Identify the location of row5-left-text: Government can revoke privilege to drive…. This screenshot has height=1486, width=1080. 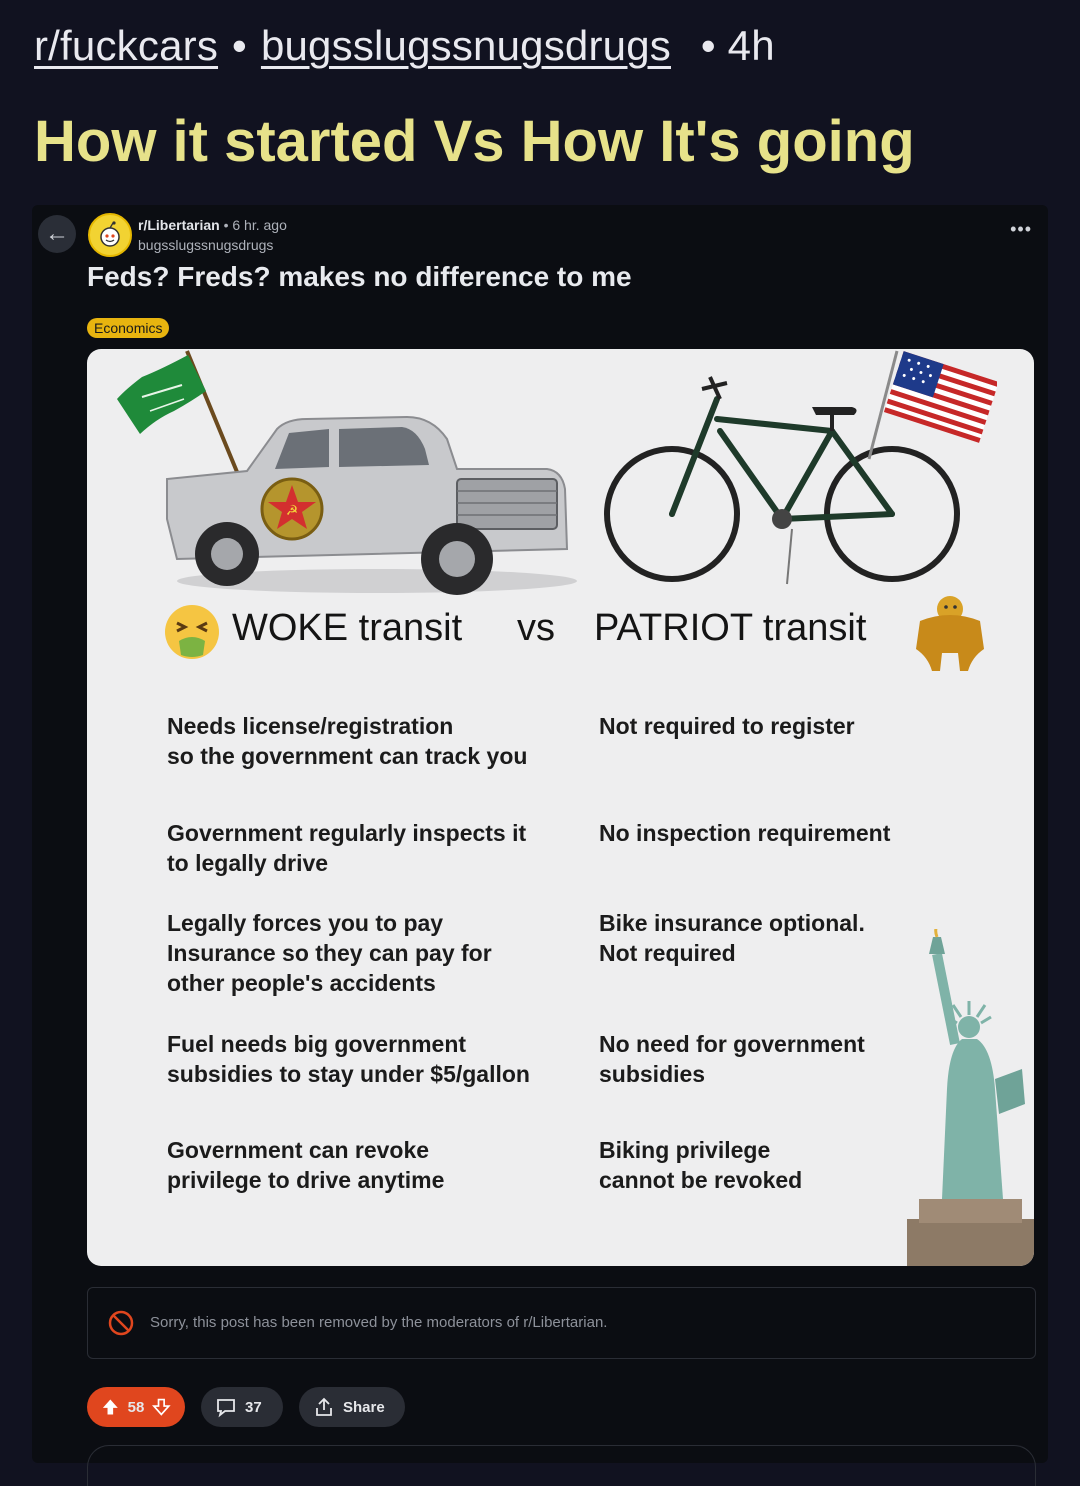
(306, 1165).